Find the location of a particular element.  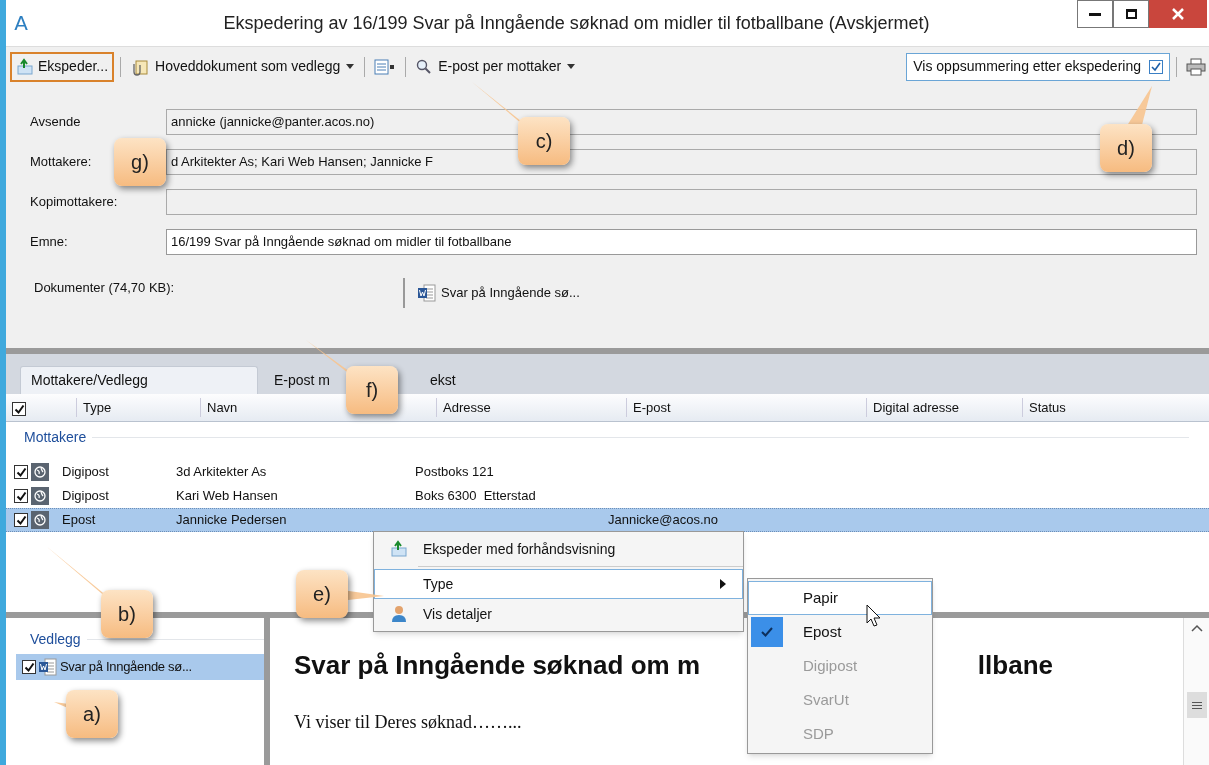

callout-label: f) is located at coordinates (372, 390).